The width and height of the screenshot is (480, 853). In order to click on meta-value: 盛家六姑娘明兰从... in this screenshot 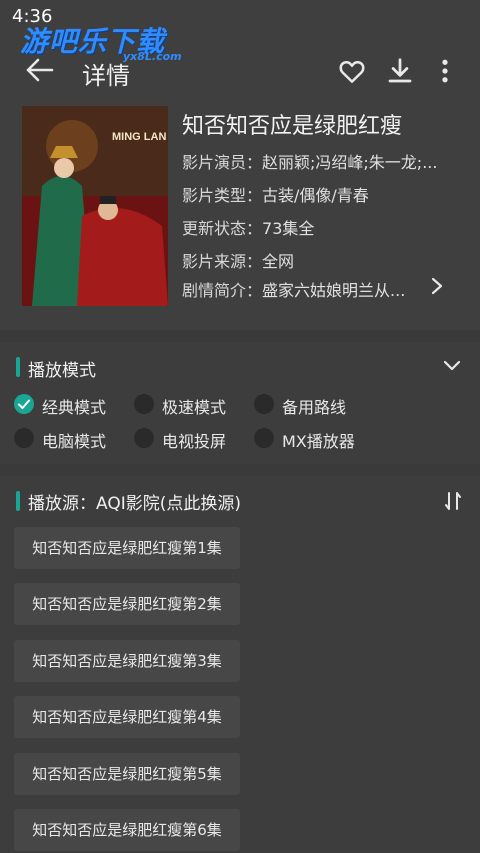, I will do `click(334, 290)`.